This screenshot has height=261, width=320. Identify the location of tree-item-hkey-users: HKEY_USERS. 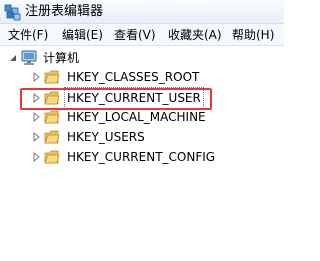
(142, 137).